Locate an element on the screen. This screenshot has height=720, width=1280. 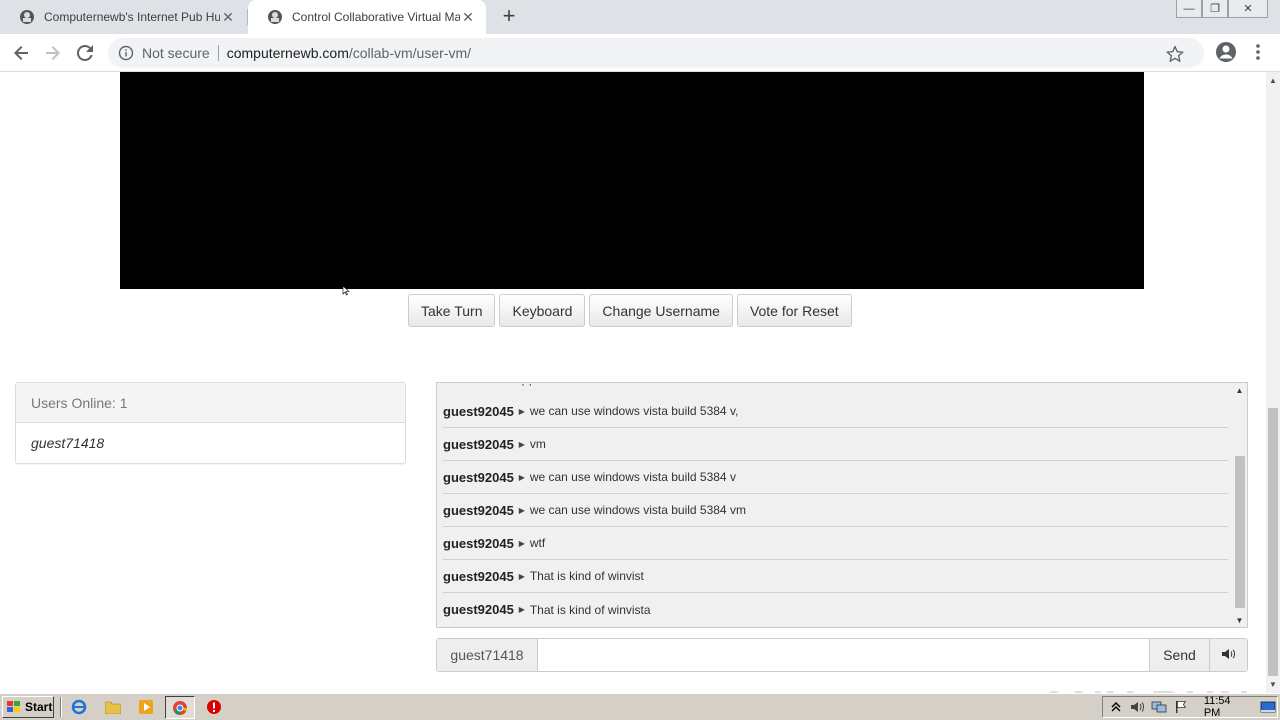
chat-scrollbar: ▲ ▼ is located at coordinates (1239, 505).